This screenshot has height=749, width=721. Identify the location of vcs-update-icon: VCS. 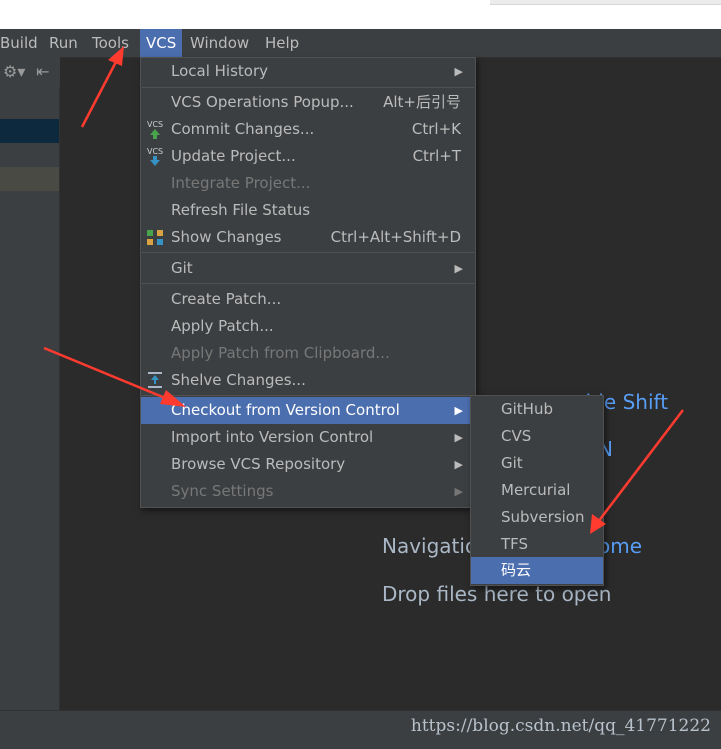
(155, 156).